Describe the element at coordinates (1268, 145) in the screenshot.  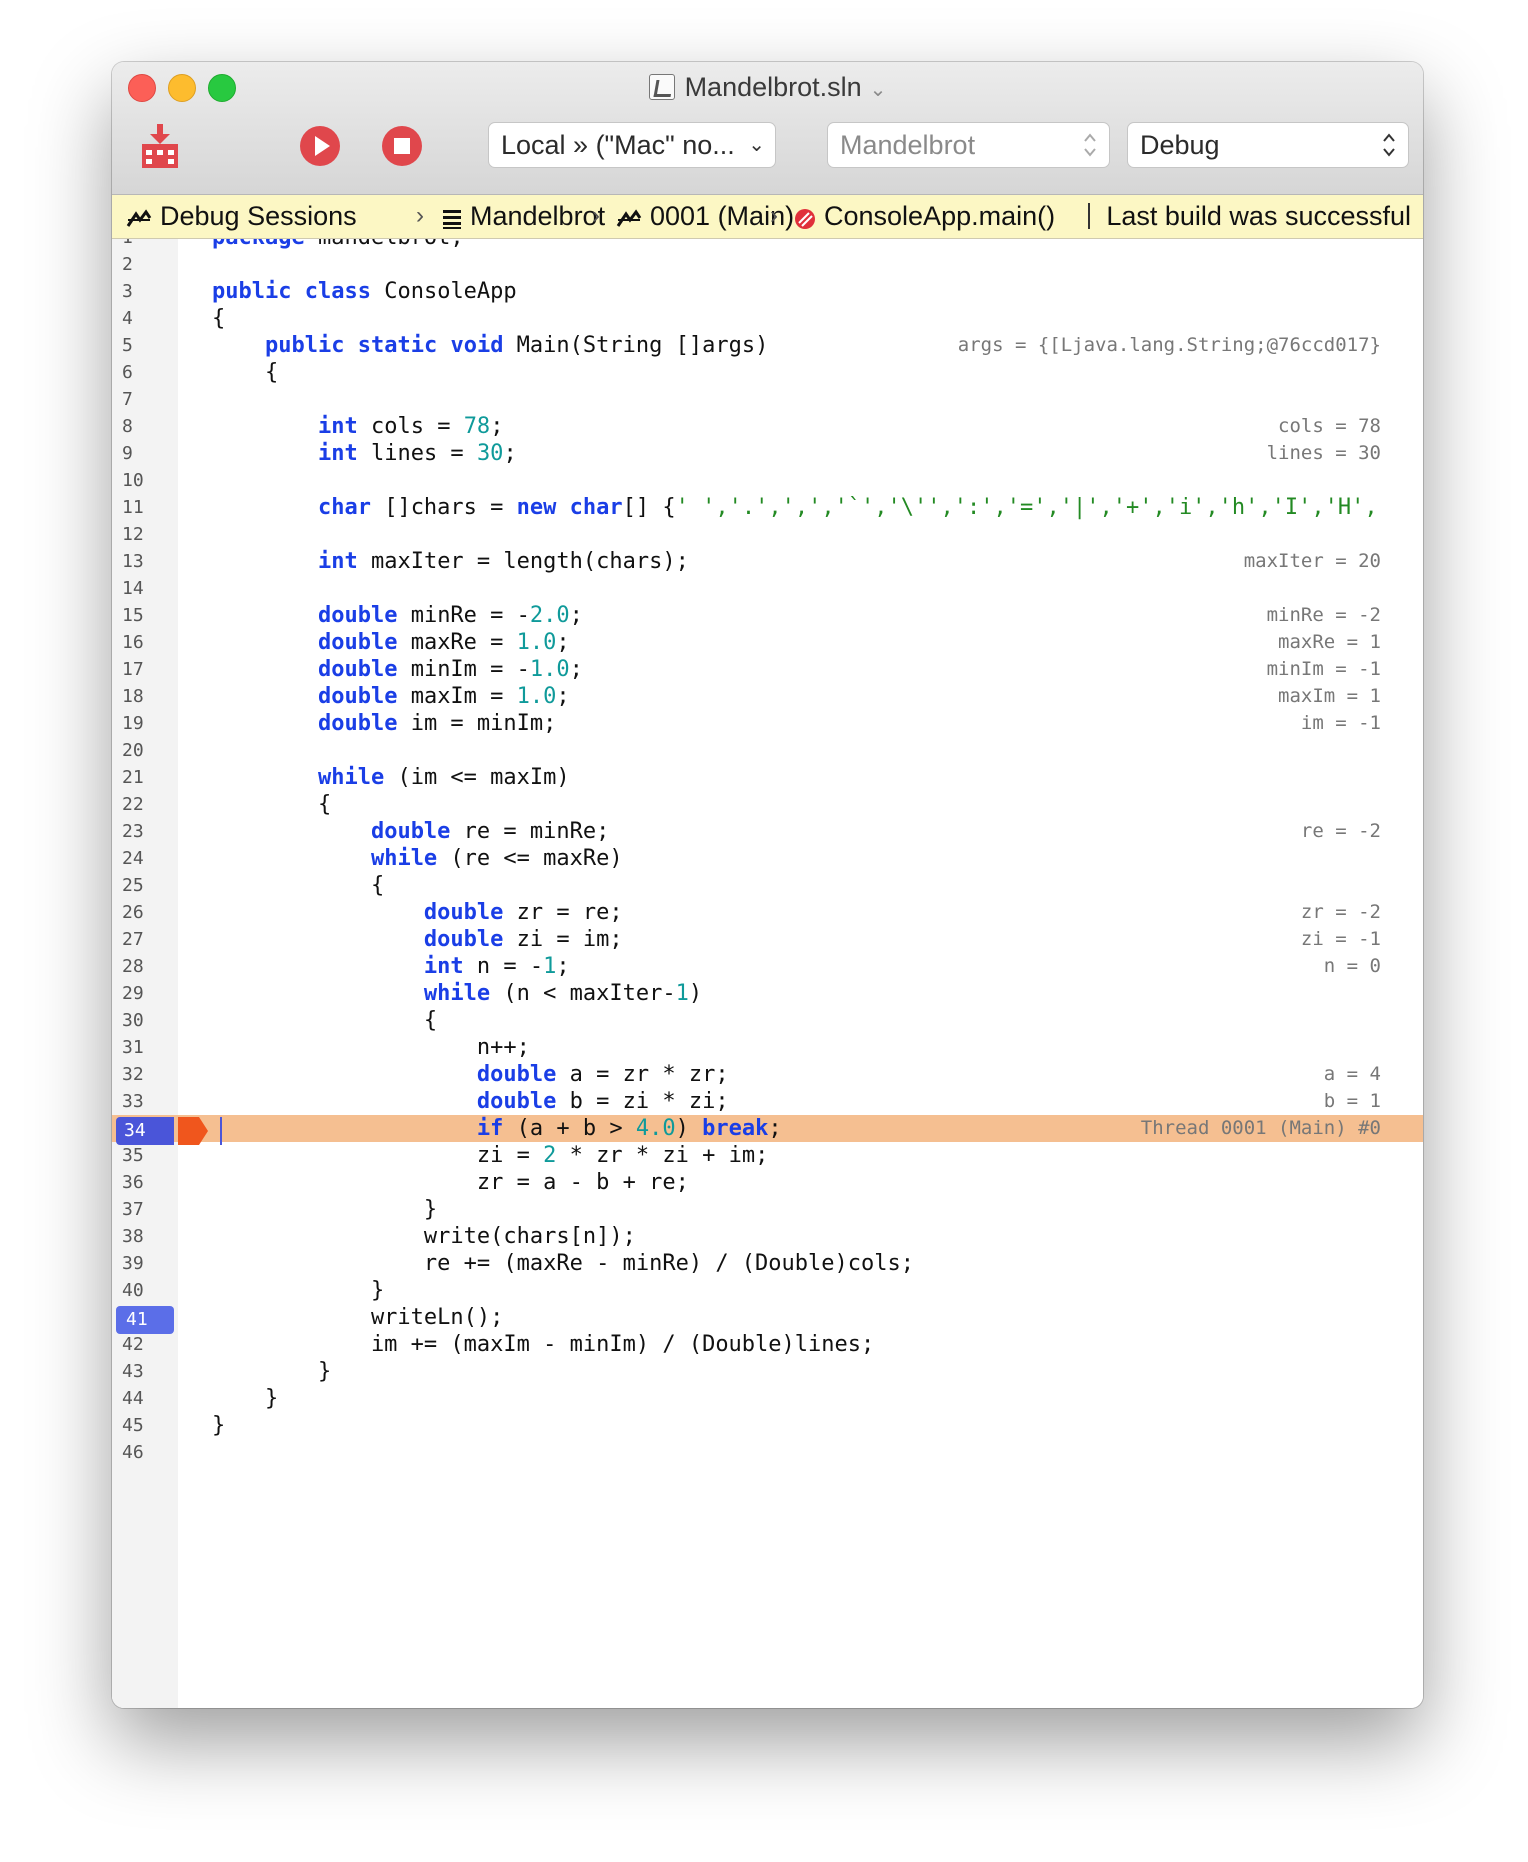
I see `configuration-selector: Debug` at that location.